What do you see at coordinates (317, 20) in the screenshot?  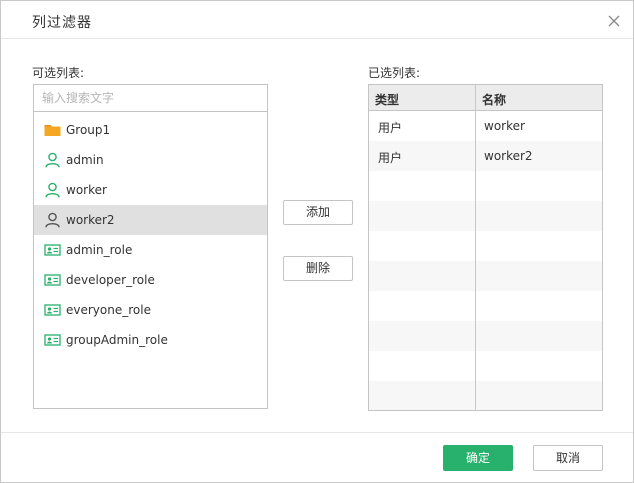 I see `dialog-header: 列过滤器` at bounding box center [317, 20].